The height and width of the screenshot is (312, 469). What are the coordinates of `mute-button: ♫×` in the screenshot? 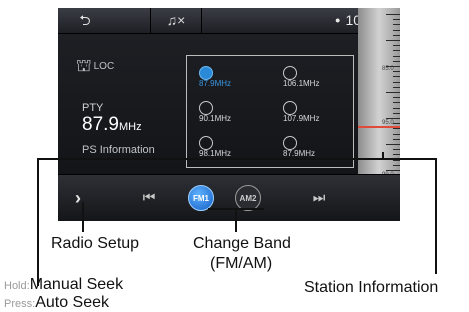 It's located at (176, 20).